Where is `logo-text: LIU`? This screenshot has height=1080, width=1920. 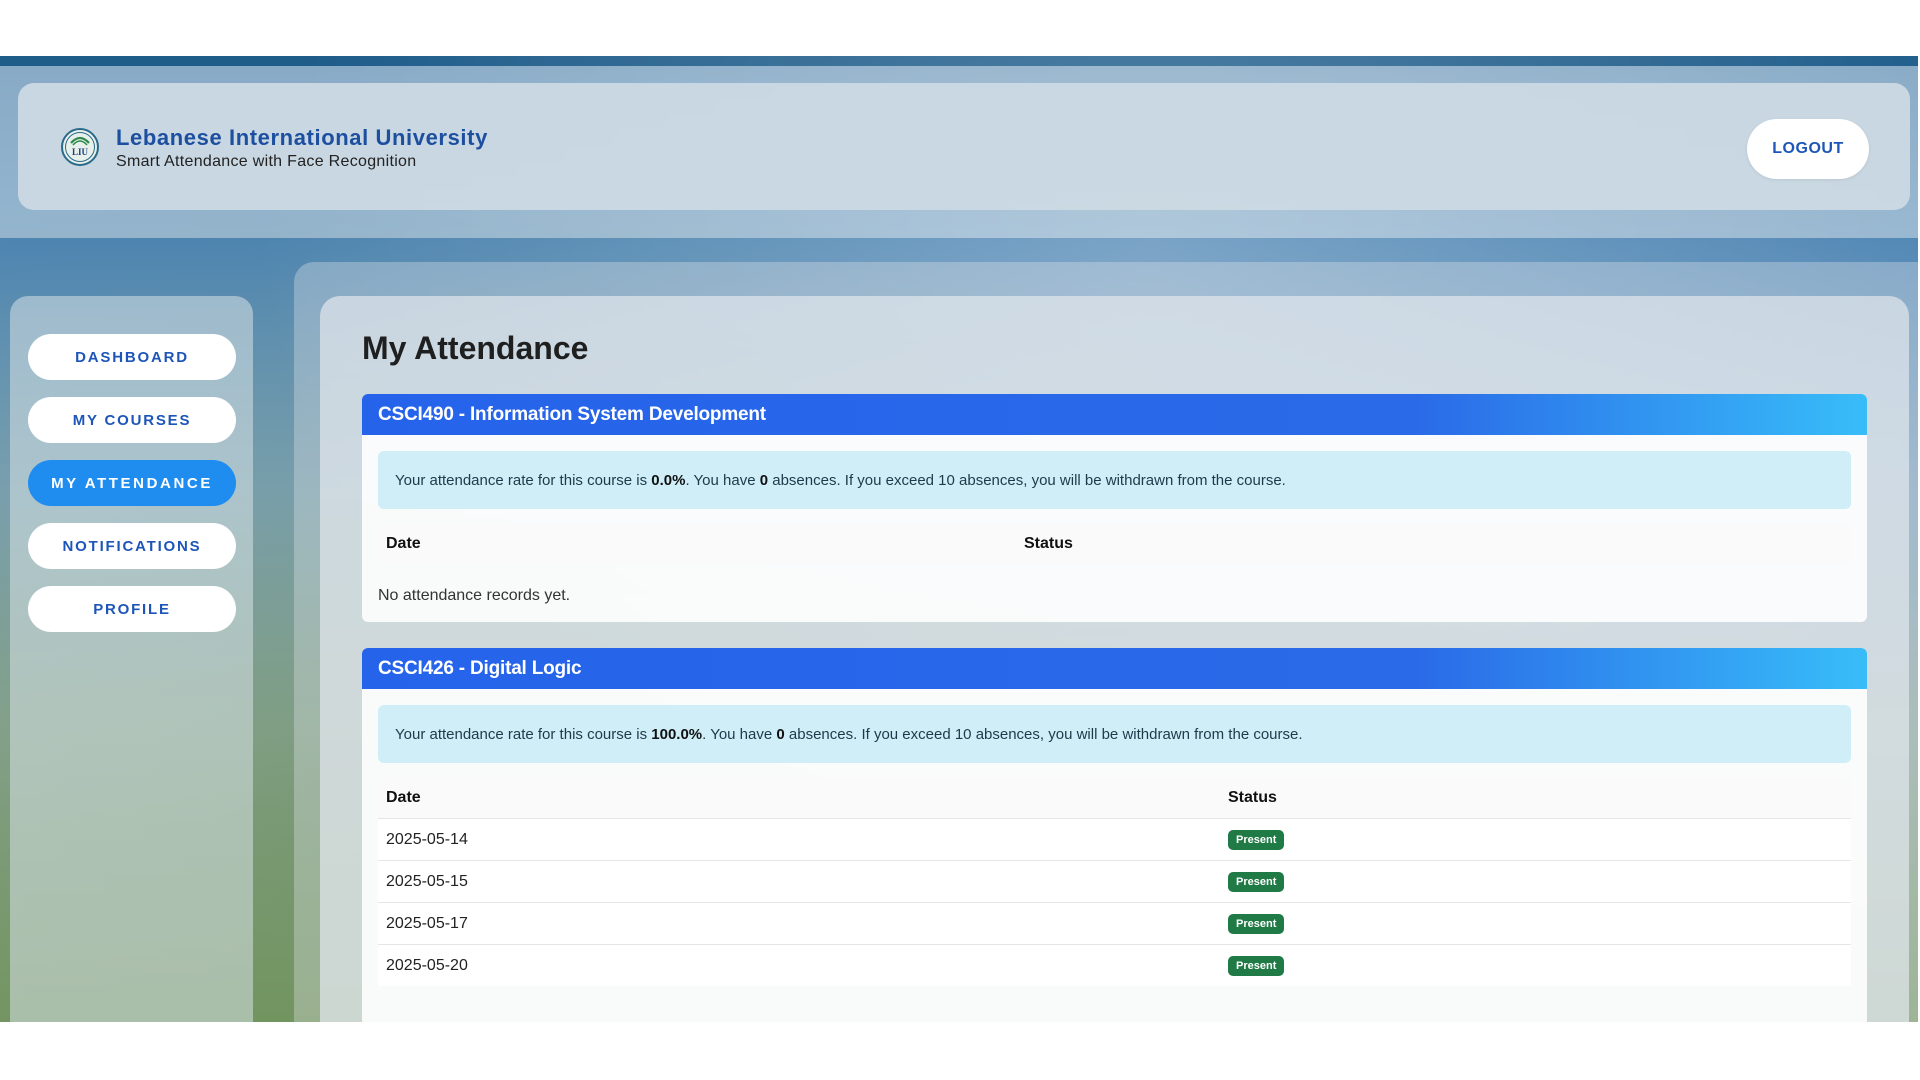
logo-text: LIU is located at coordinates (80, 152).